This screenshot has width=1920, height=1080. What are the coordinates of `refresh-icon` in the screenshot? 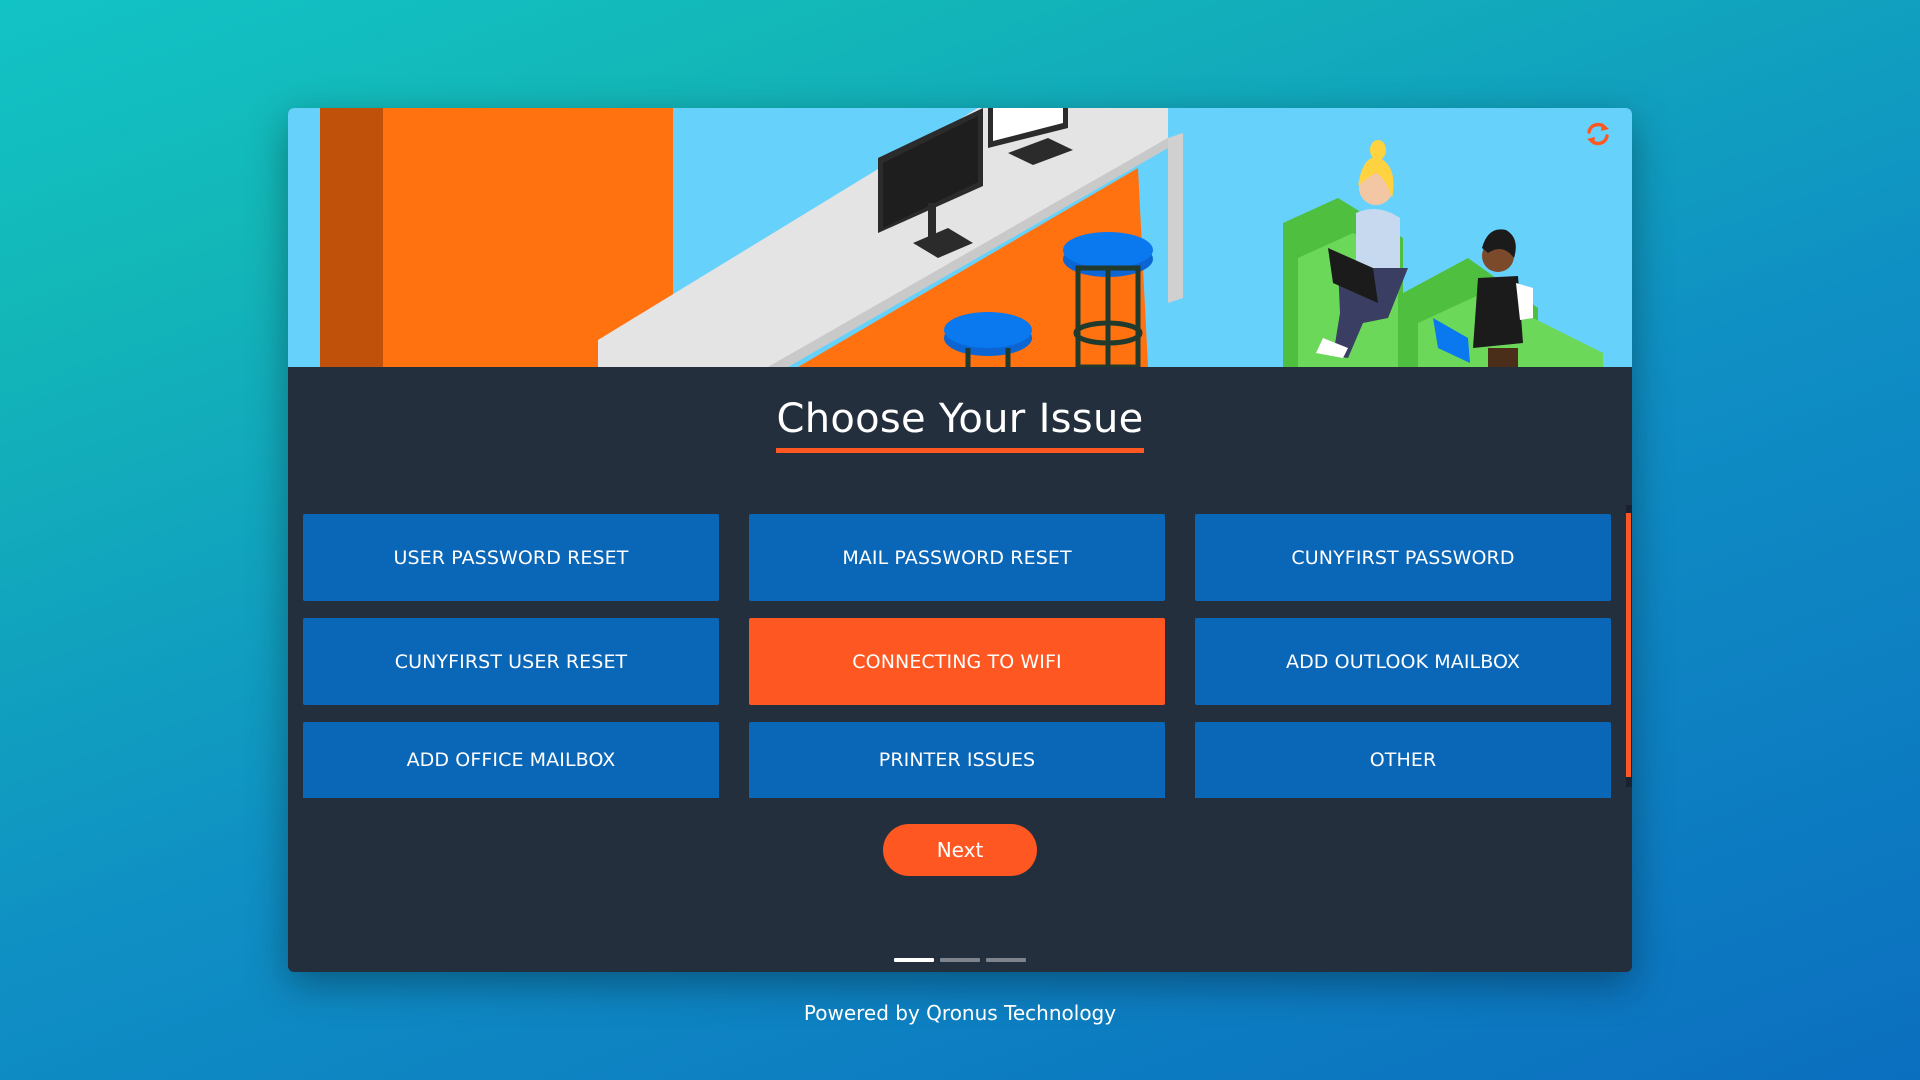 It's located at (1598, 134).